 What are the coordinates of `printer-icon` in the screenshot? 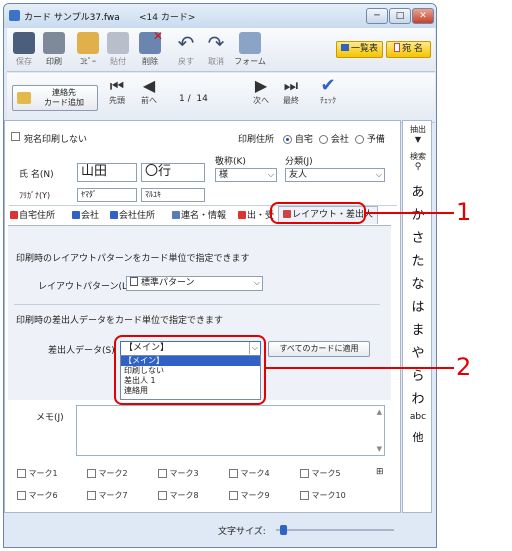 It's located at (54, 43).